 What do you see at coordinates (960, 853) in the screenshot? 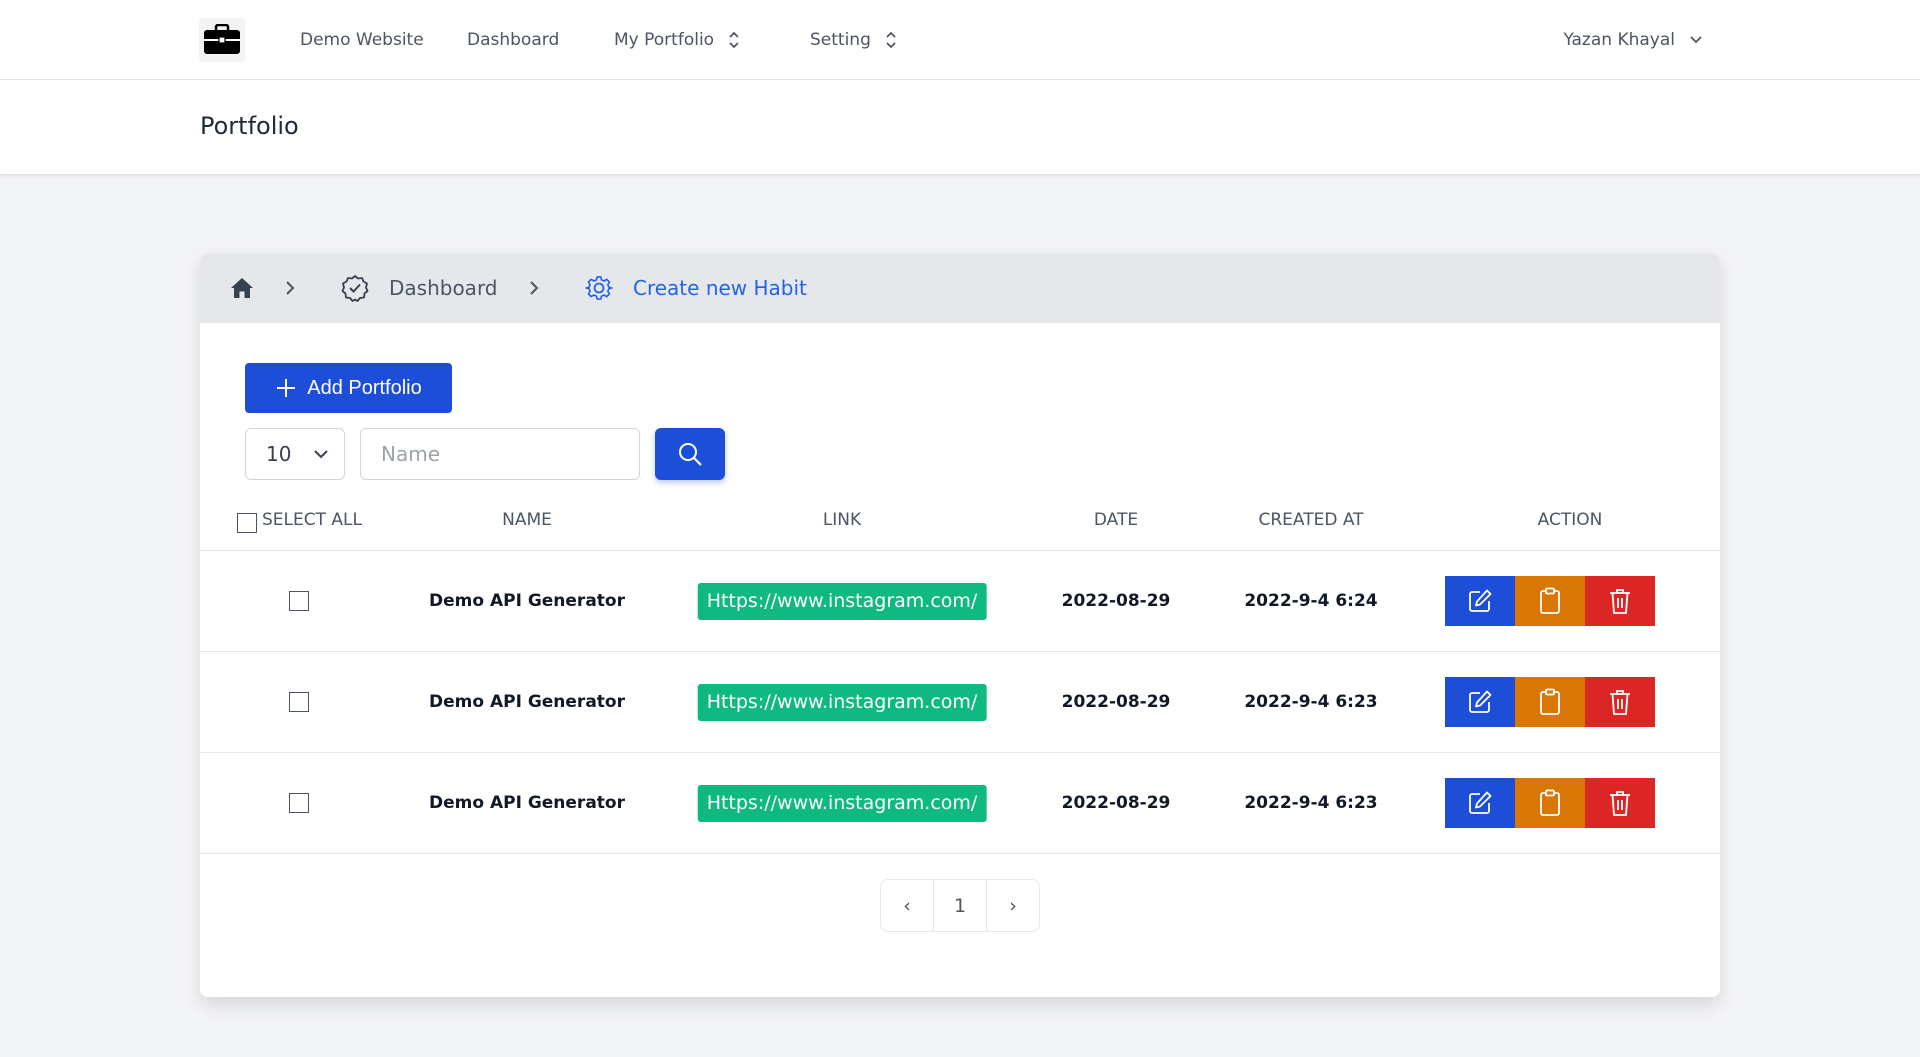
I see `table-divider` at bounding box center [960, 853].